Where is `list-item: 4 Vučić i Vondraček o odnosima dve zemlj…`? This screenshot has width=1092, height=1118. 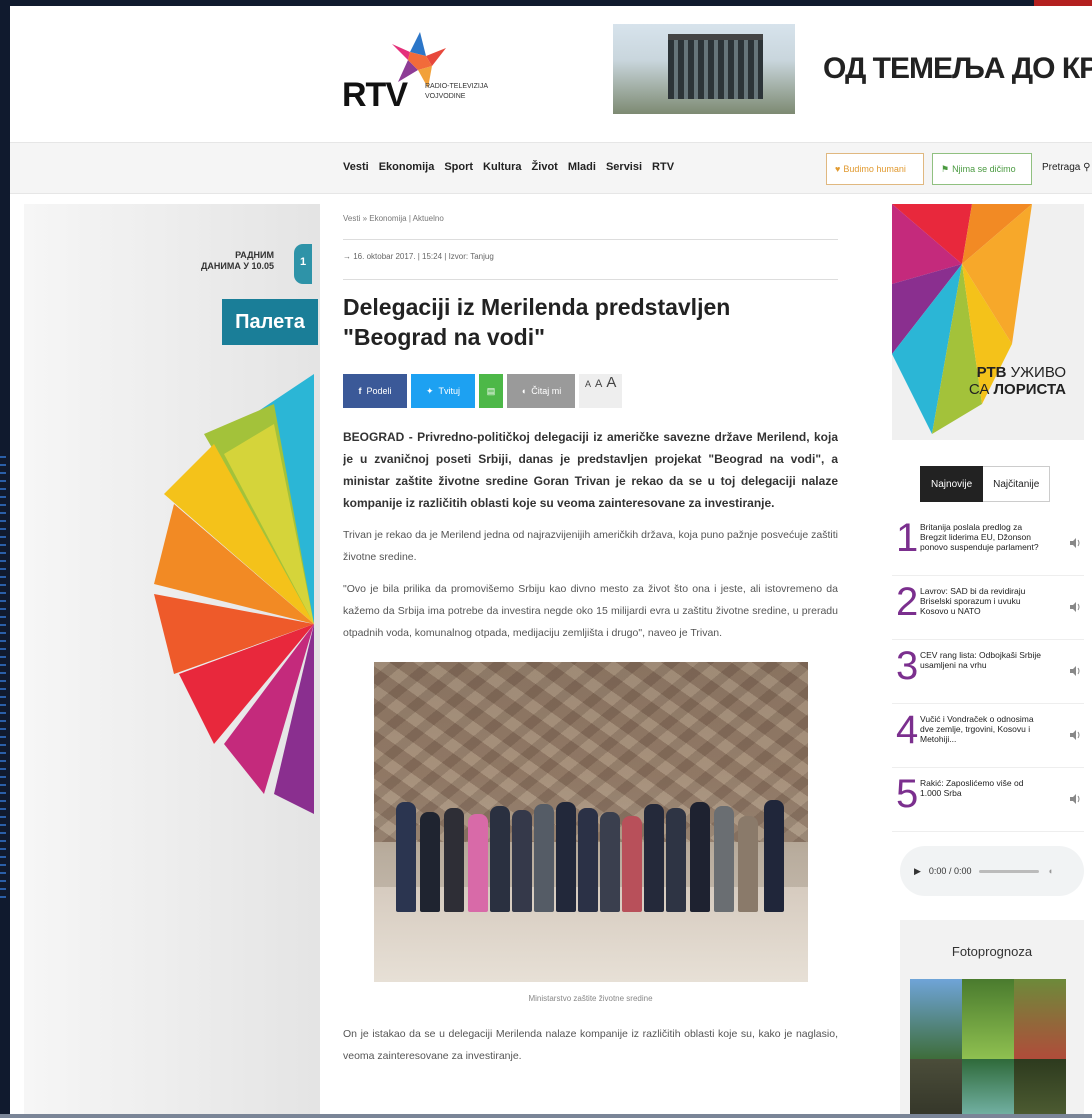 list-item: 4 Vučić i Vondraček o odnosima dve zemlj… is located at coordinates (988, 736).